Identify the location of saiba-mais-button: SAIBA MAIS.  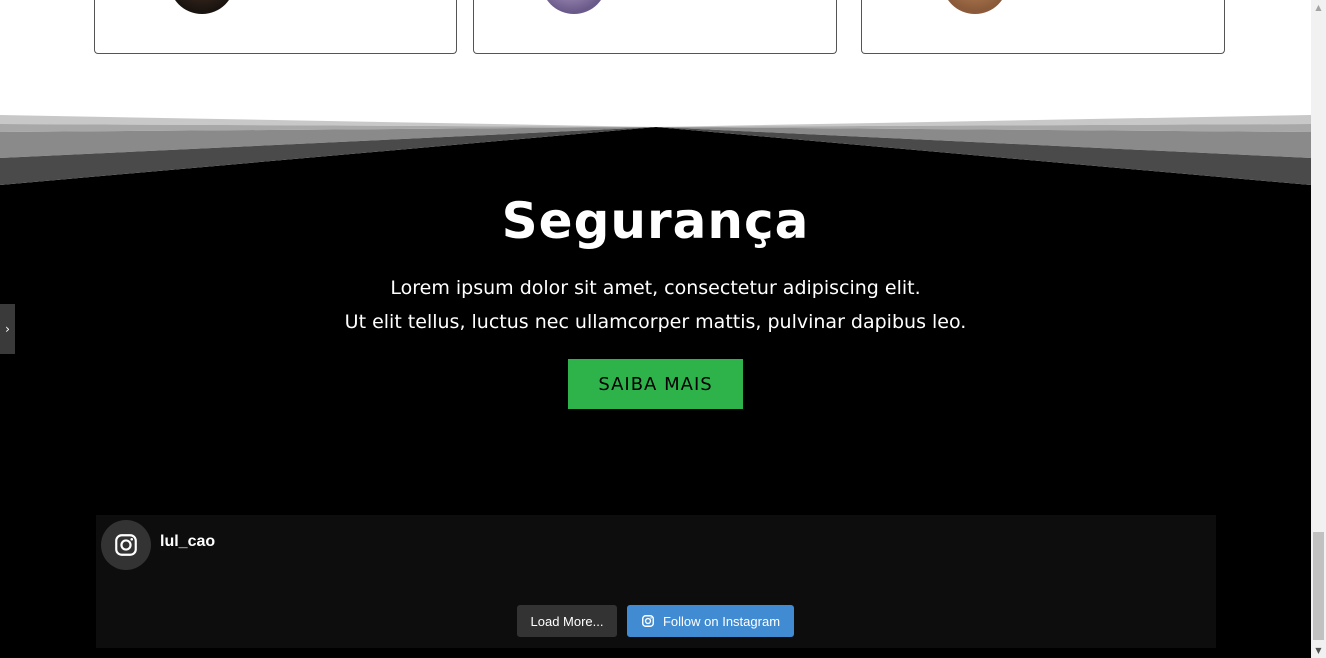
(655, 384).